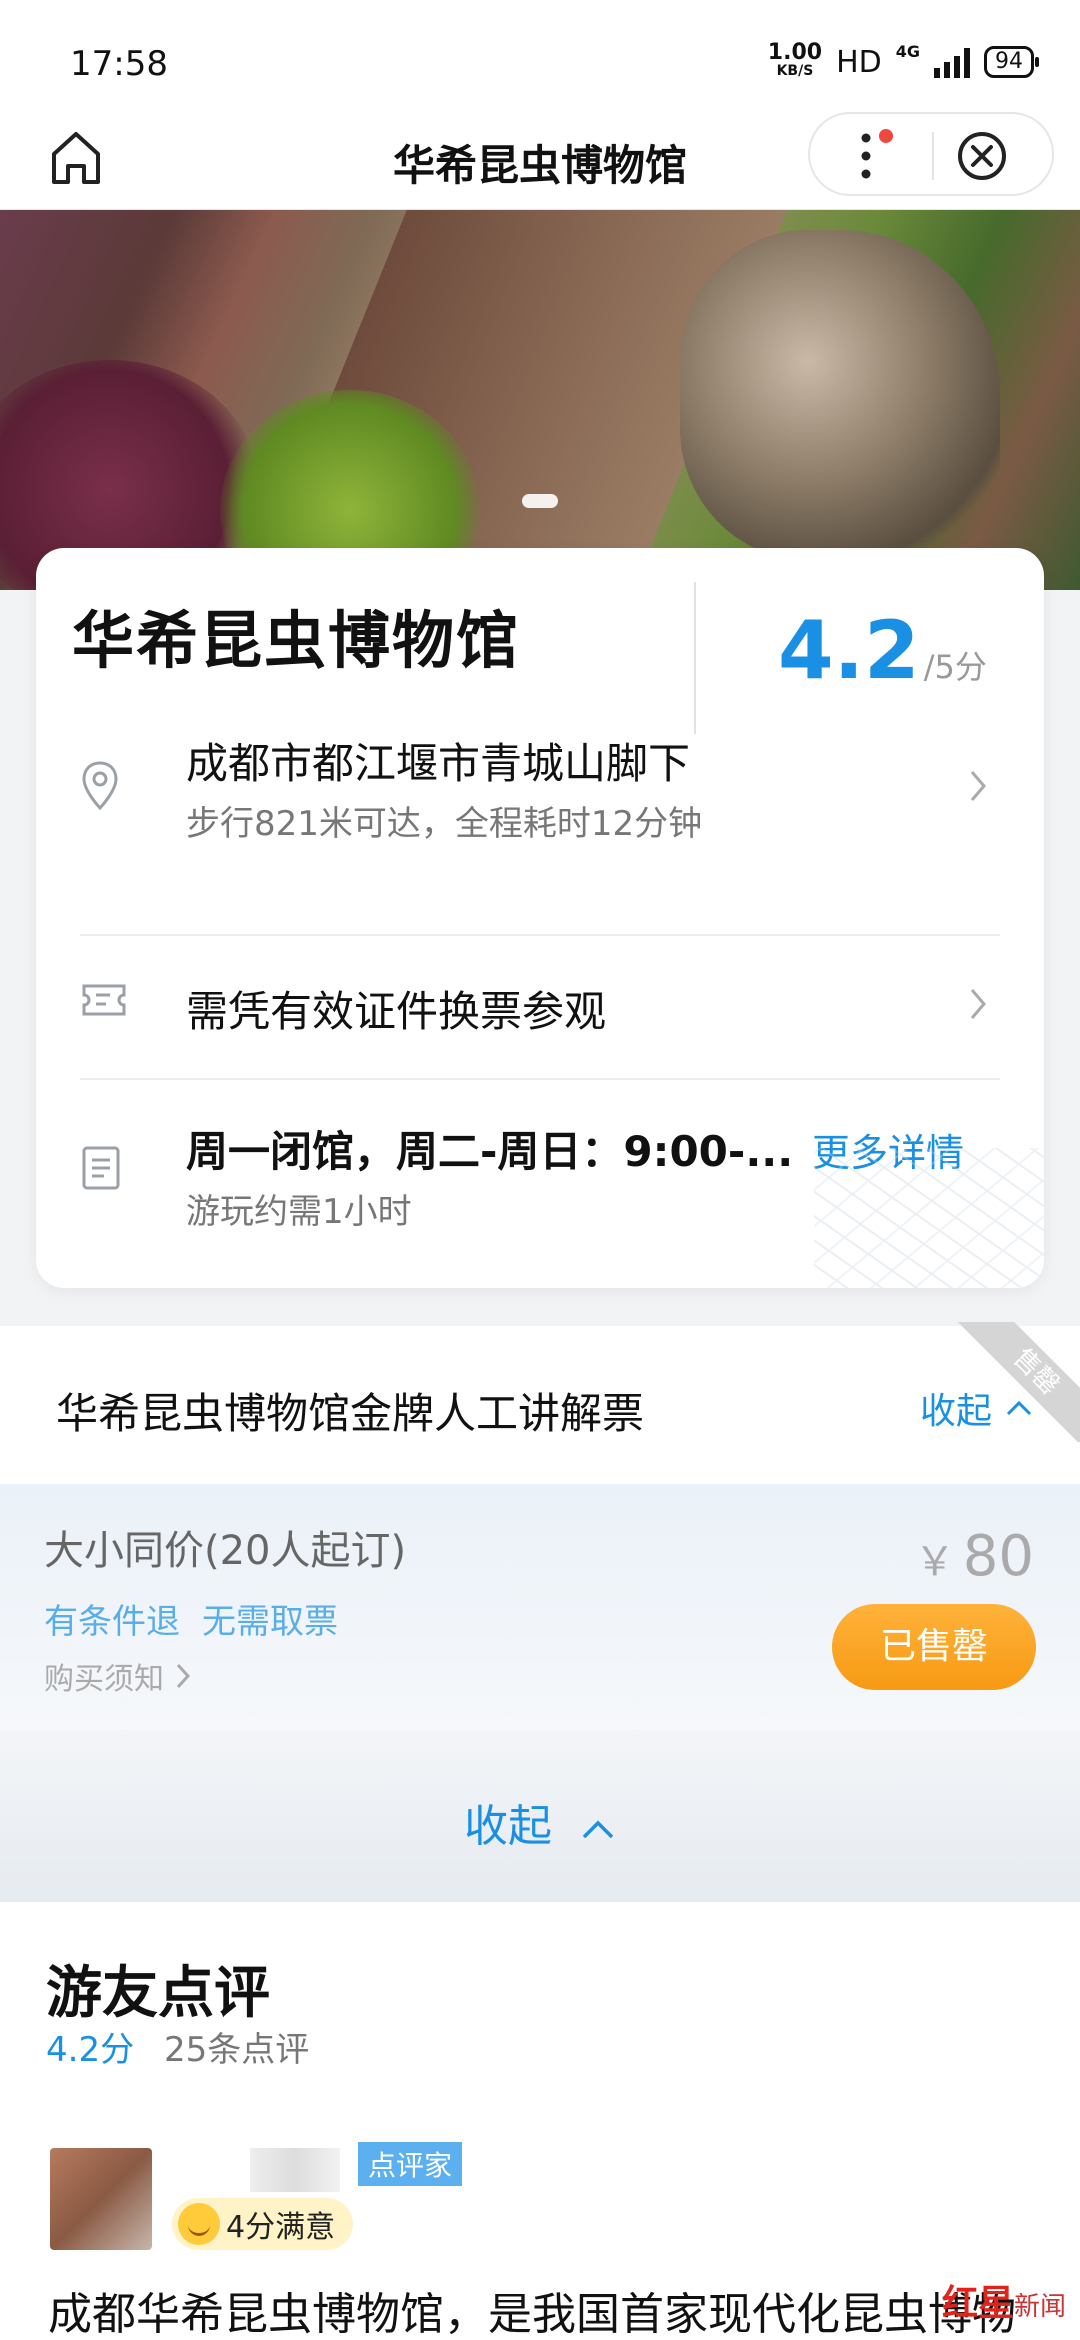  What do you see at coordinates (299, 1212) in the screenshot?
I see `visit-duration: 游玩约需1小时` at bounding box center [299, 1212].